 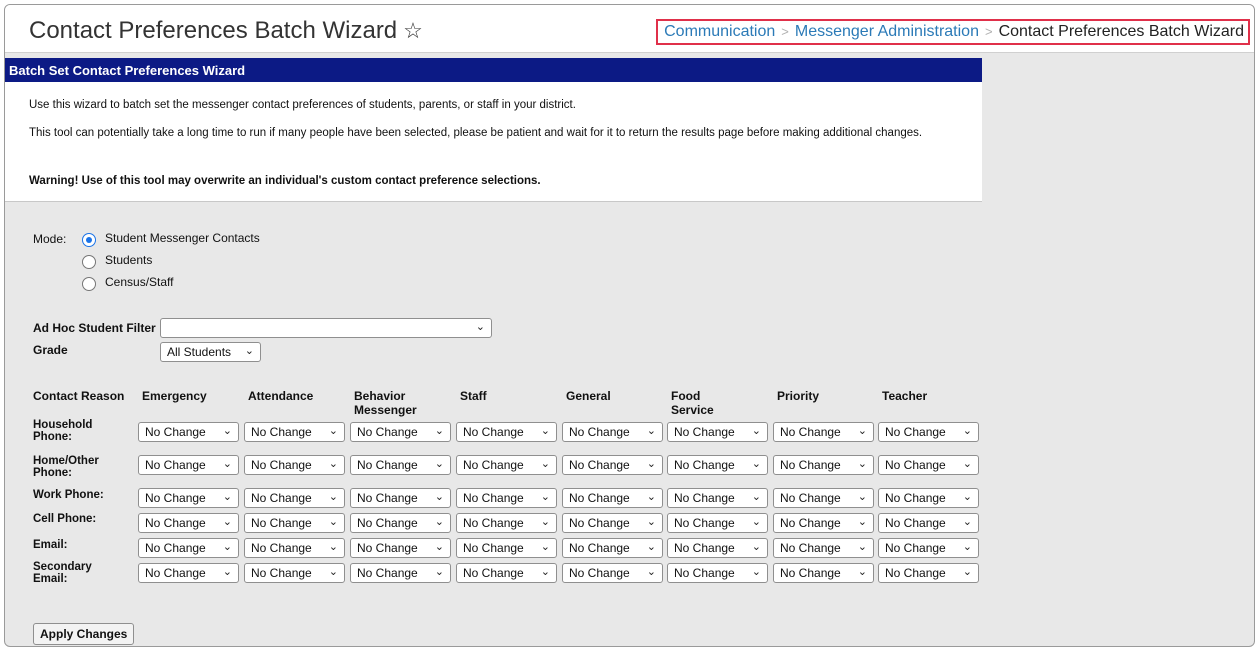 I want to click on radio-label-students: Students, so click(x=129, y=260).